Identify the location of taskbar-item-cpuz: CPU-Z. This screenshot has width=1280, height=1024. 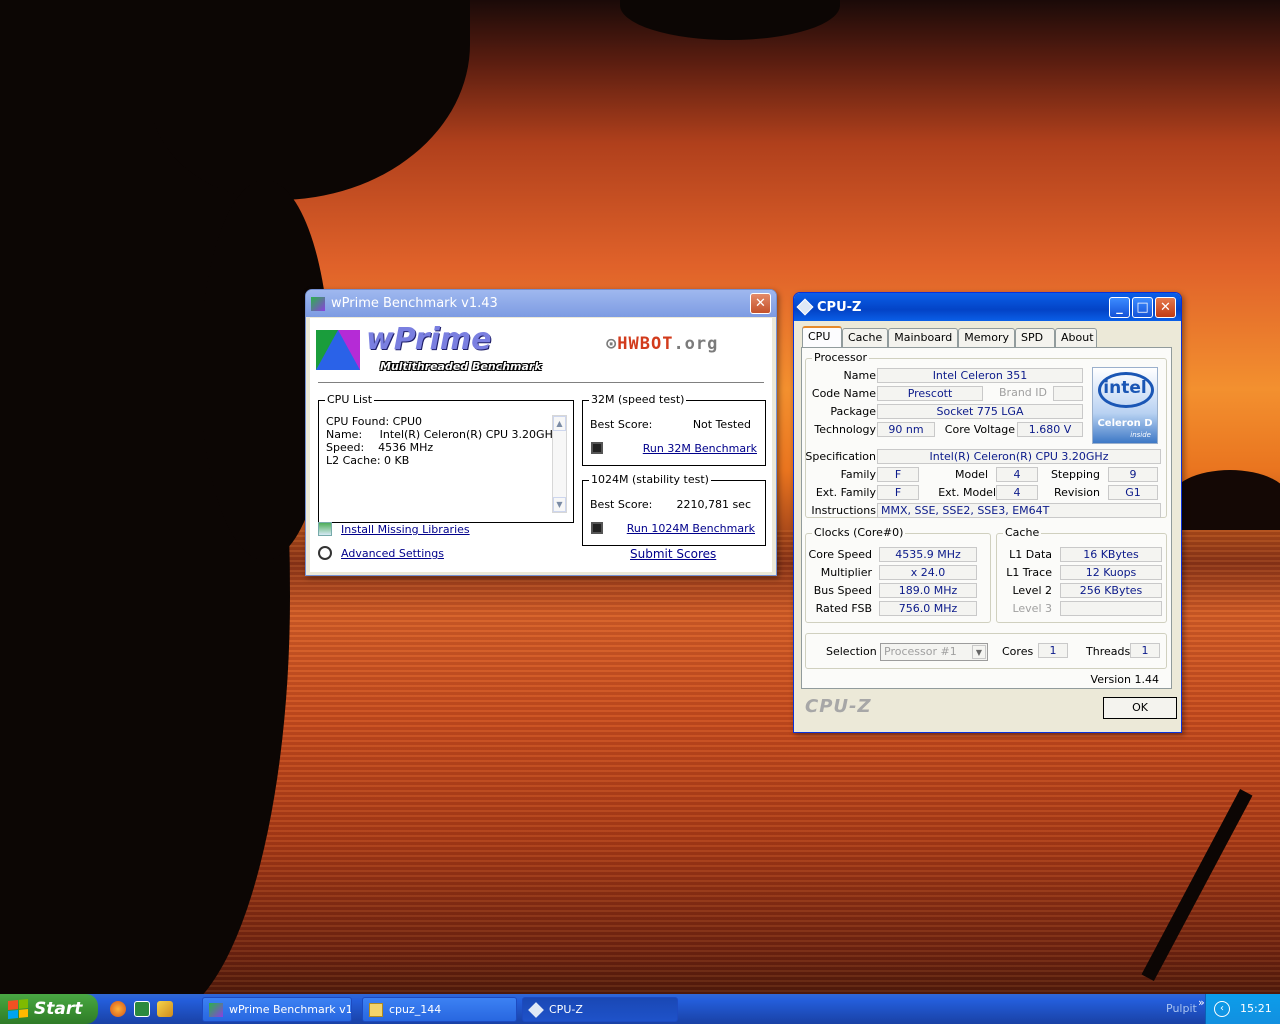
(600, 1009).